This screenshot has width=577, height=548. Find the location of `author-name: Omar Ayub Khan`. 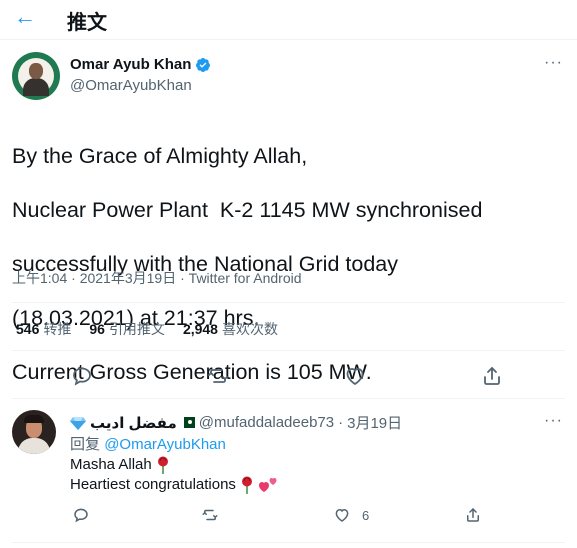

author-name: Omar Ayub Khan is located at coordinates (130, 64).